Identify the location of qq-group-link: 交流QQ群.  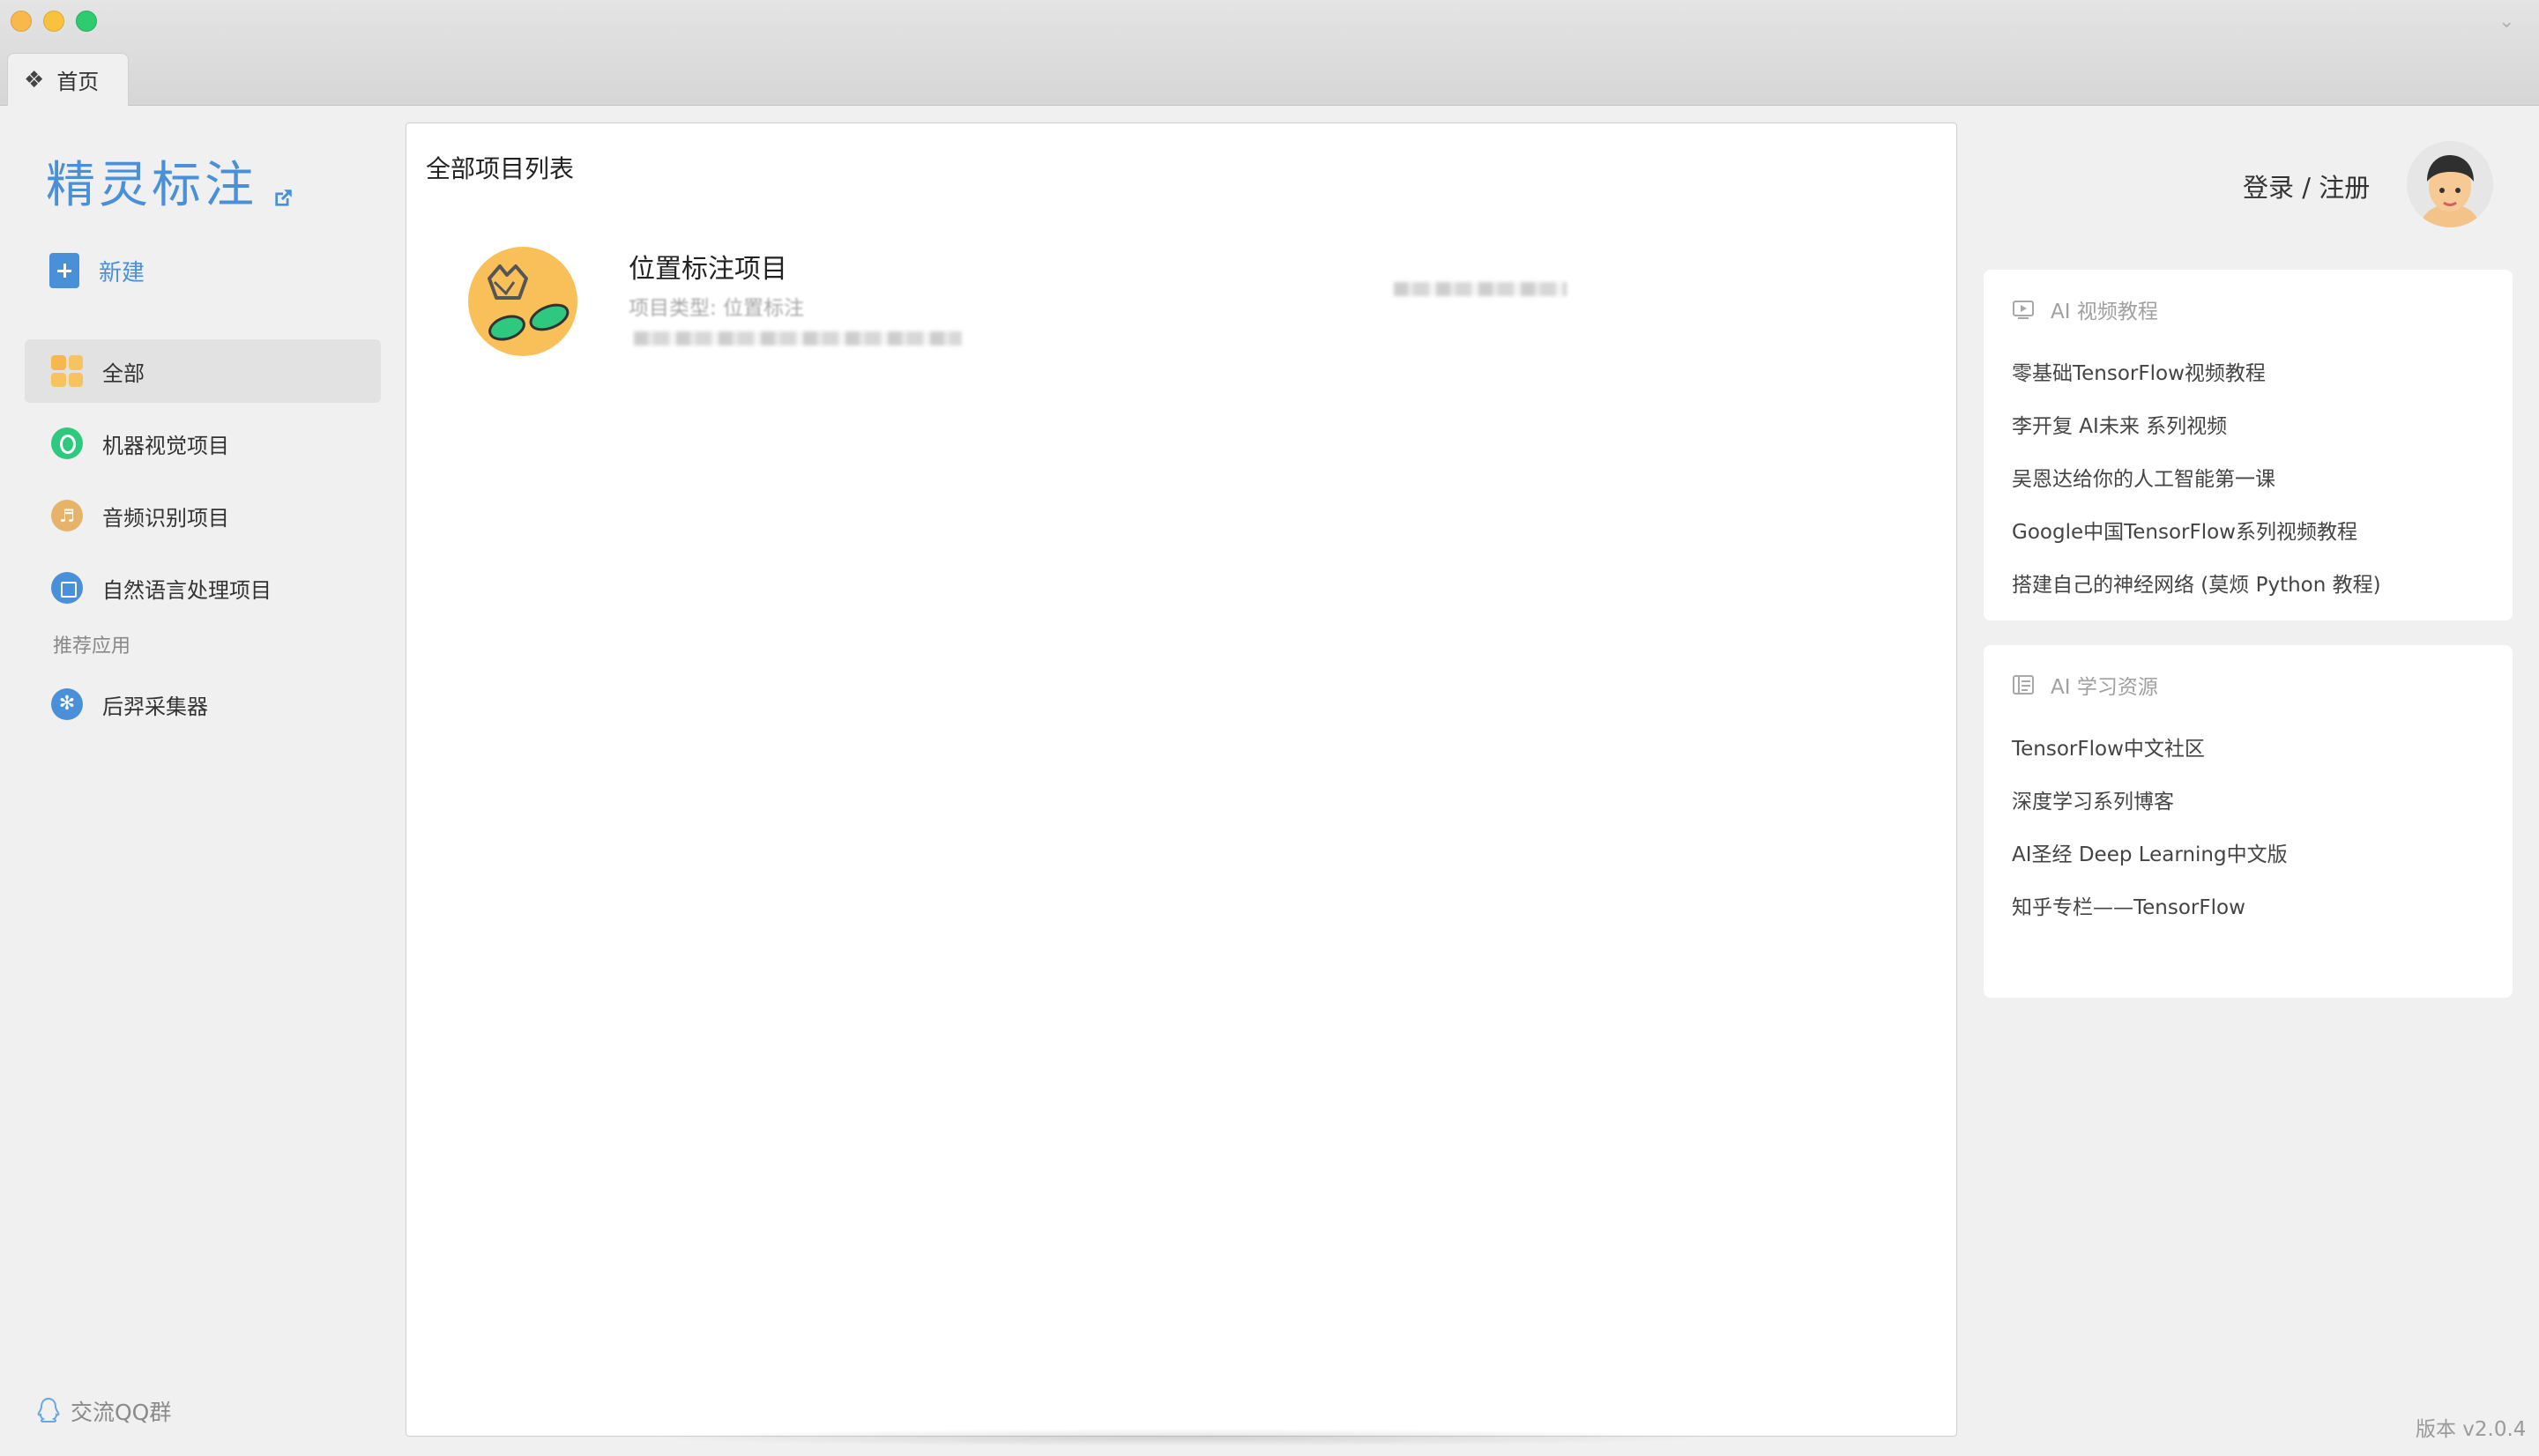
(103, 1411).